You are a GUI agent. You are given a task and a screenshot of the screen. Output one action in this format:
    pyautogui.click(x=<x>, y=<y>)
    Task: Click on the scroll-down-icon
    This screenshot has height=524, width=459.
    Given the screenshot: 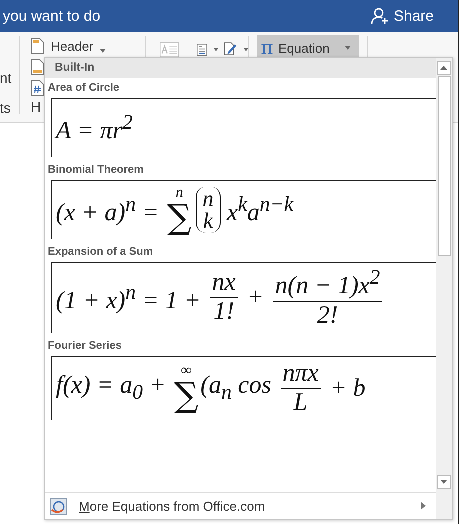 What is the action you would take?
    pyautogui.click(x=444, y=482)
    